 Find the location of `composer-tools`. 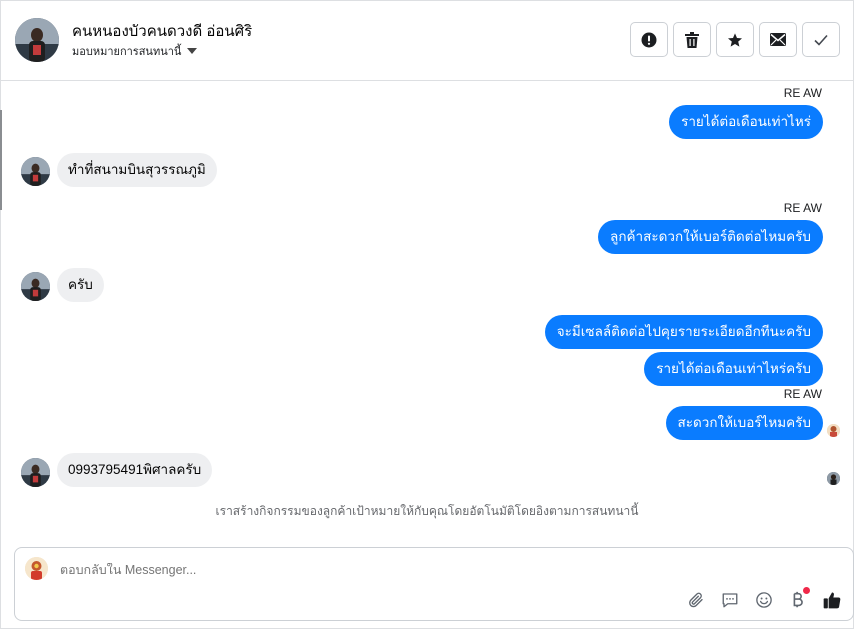

composer-tools is located at coordinates (764, 599).